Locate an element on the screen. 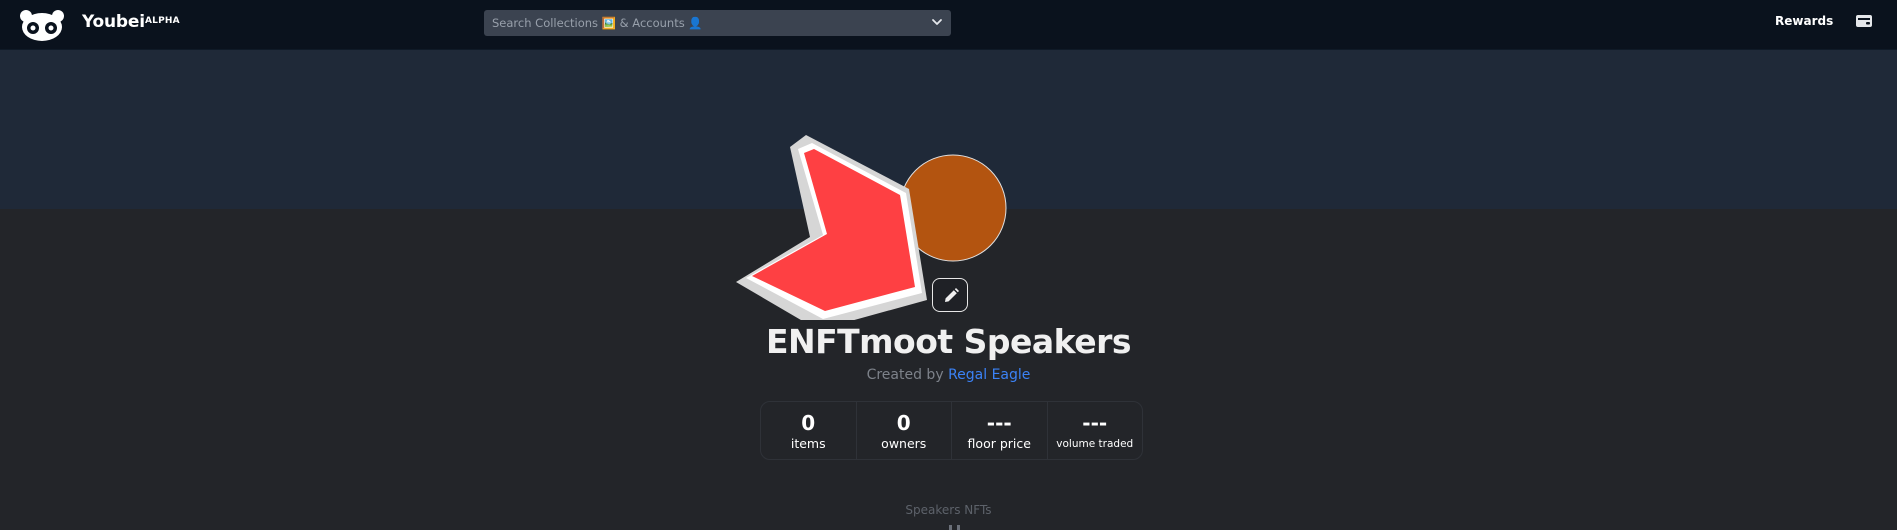  stat-floor-price: --- floor price is located at coordinates (1000, 430).